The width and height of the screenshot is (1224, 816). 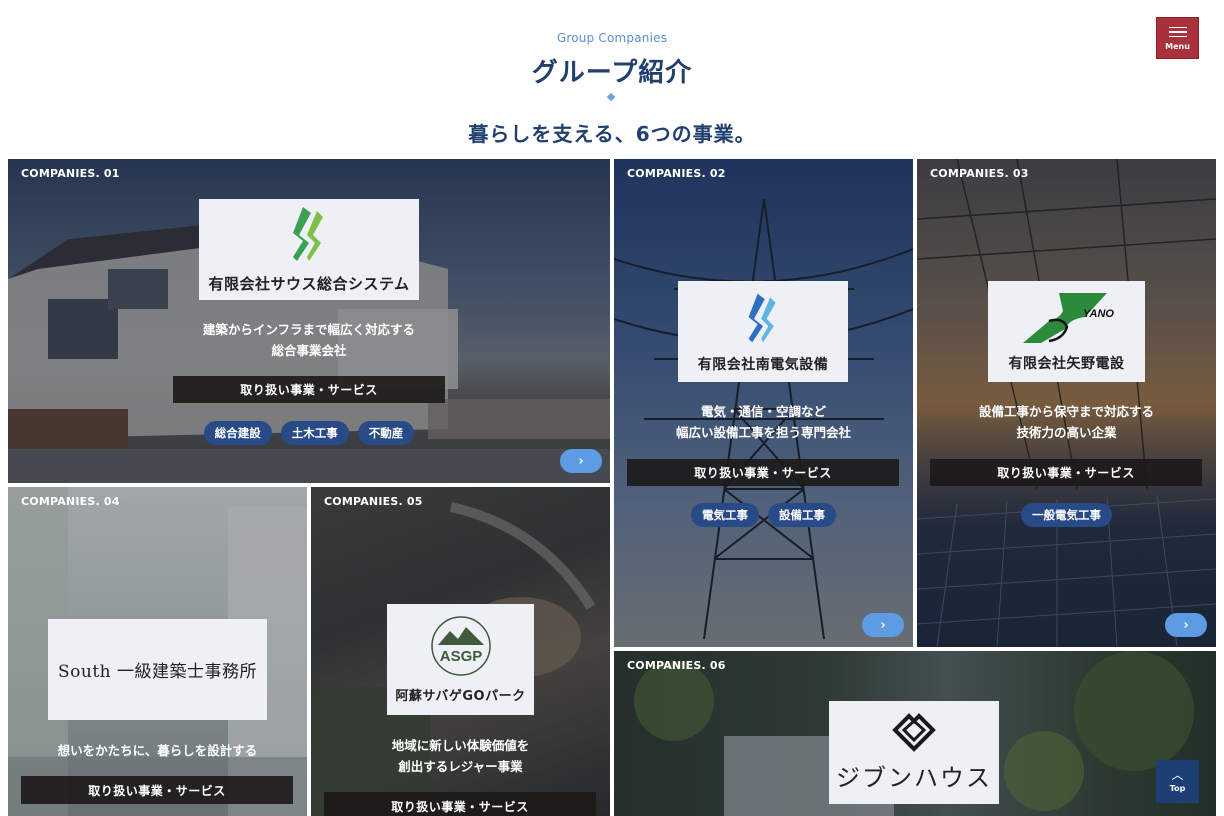 What do you see at coordinates (1177, 775) in the screenshot?
I see `chevron-up-icon: ︿` at bounding box center [1177, 775].